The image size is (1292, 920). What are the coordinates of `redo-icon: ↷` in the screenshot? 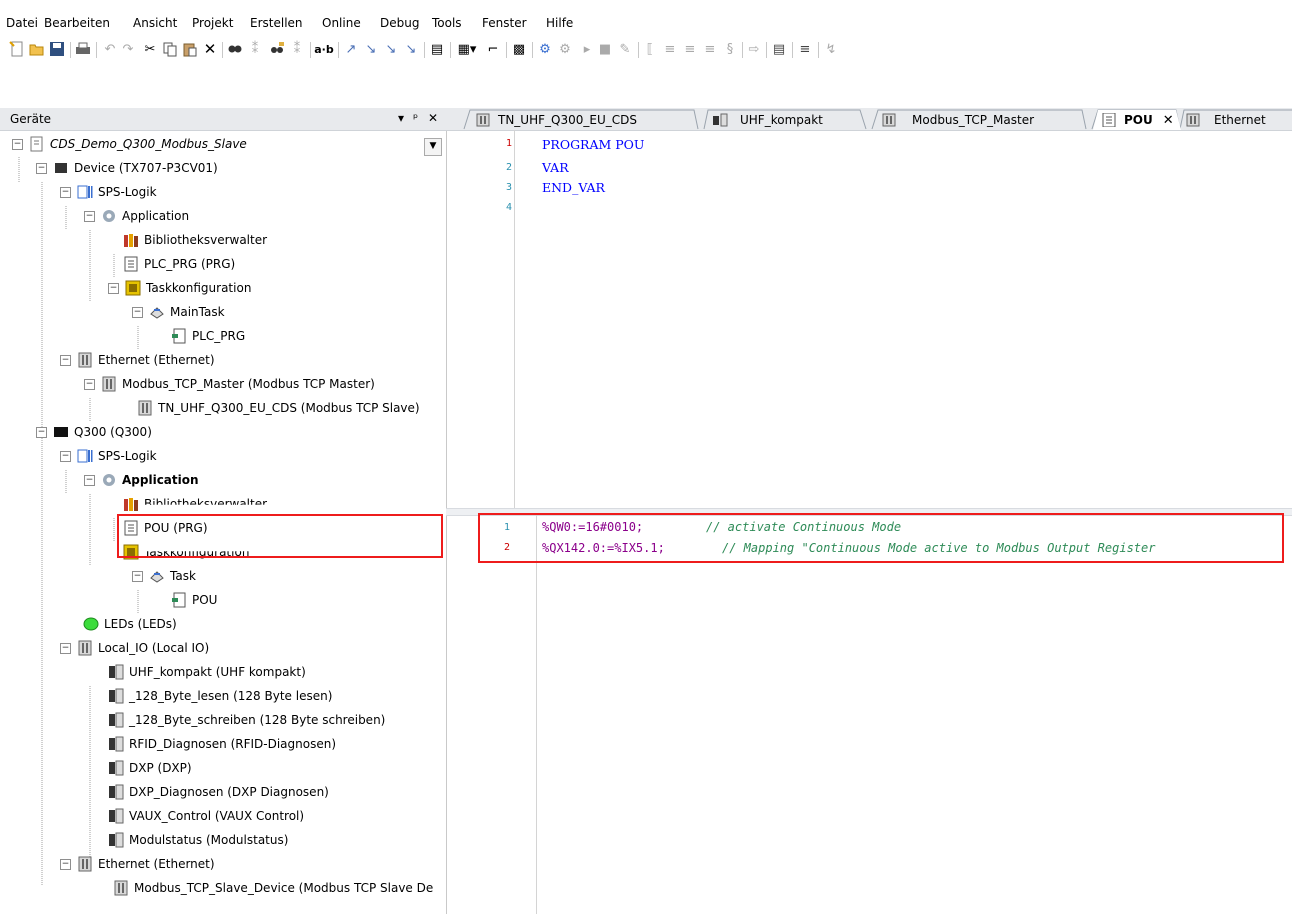 It's located at (128, 49).